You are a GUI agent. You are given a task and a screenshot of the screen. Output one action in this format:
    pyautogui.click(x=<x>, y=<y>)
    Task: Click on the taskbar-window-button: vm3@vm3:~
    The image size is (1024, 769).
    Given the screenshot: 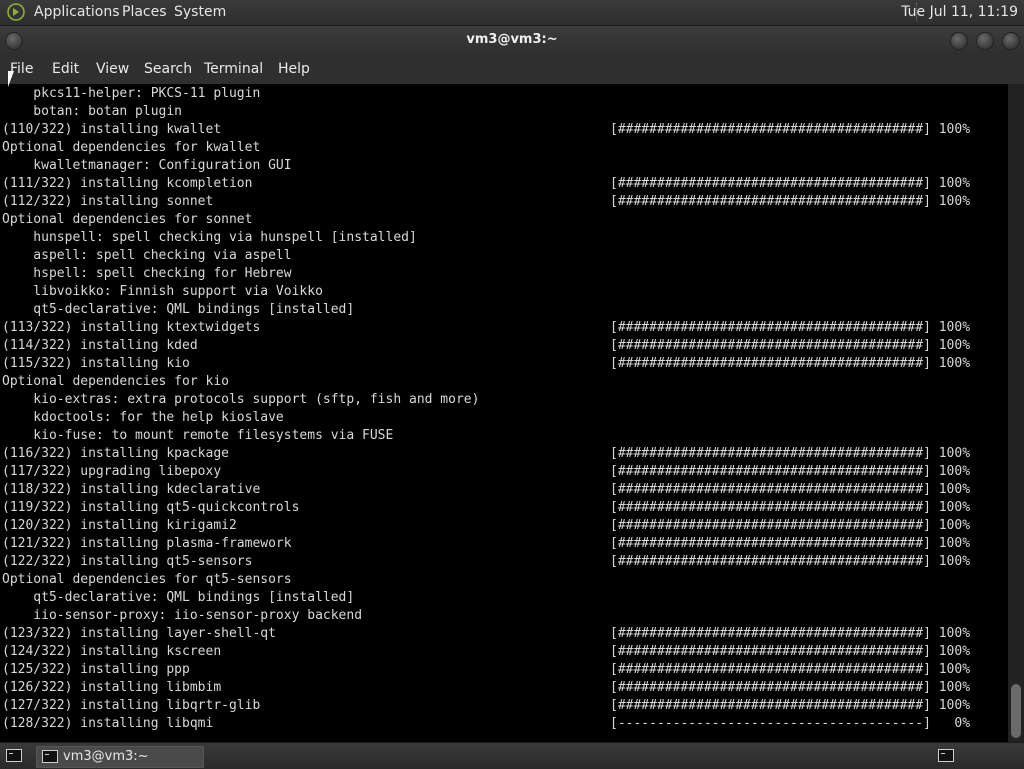 What is the action you would take?
    pyautogui.click(x=120, y=757)
    